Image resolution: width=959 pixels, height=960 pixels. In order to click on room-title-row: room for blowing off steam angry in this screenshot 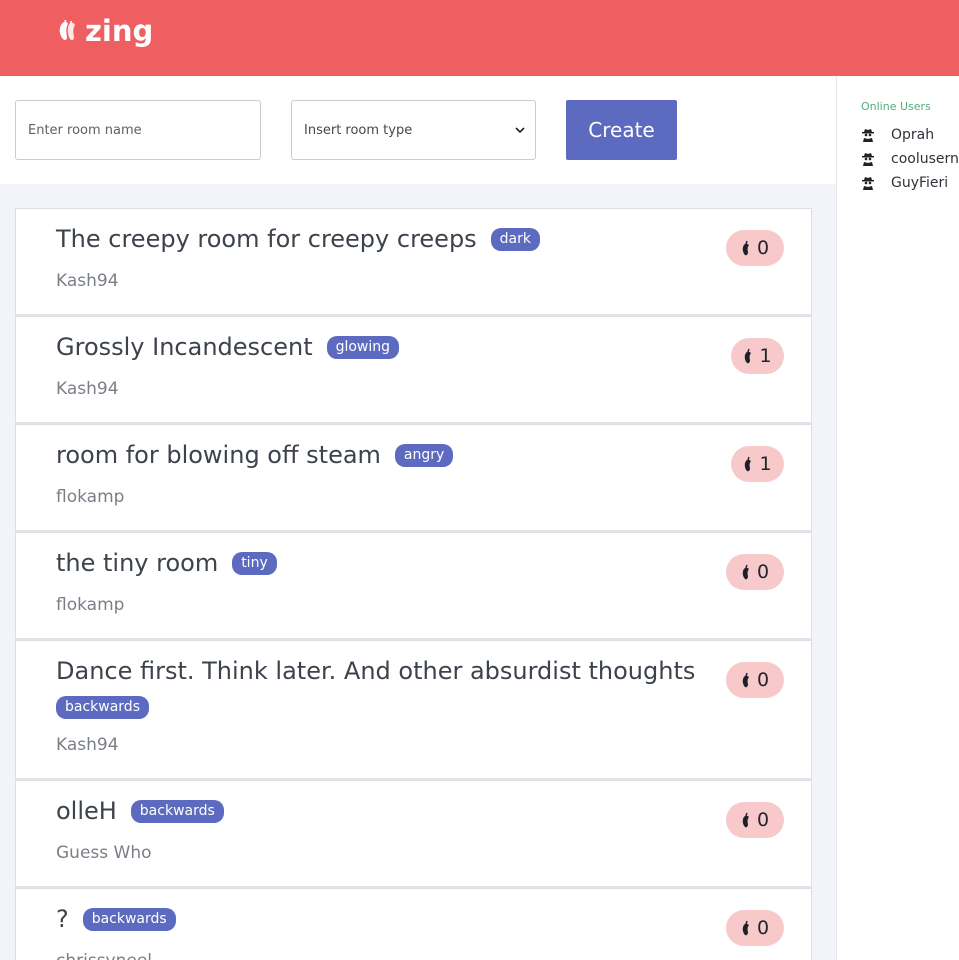, I will do `click(386, 455)`.